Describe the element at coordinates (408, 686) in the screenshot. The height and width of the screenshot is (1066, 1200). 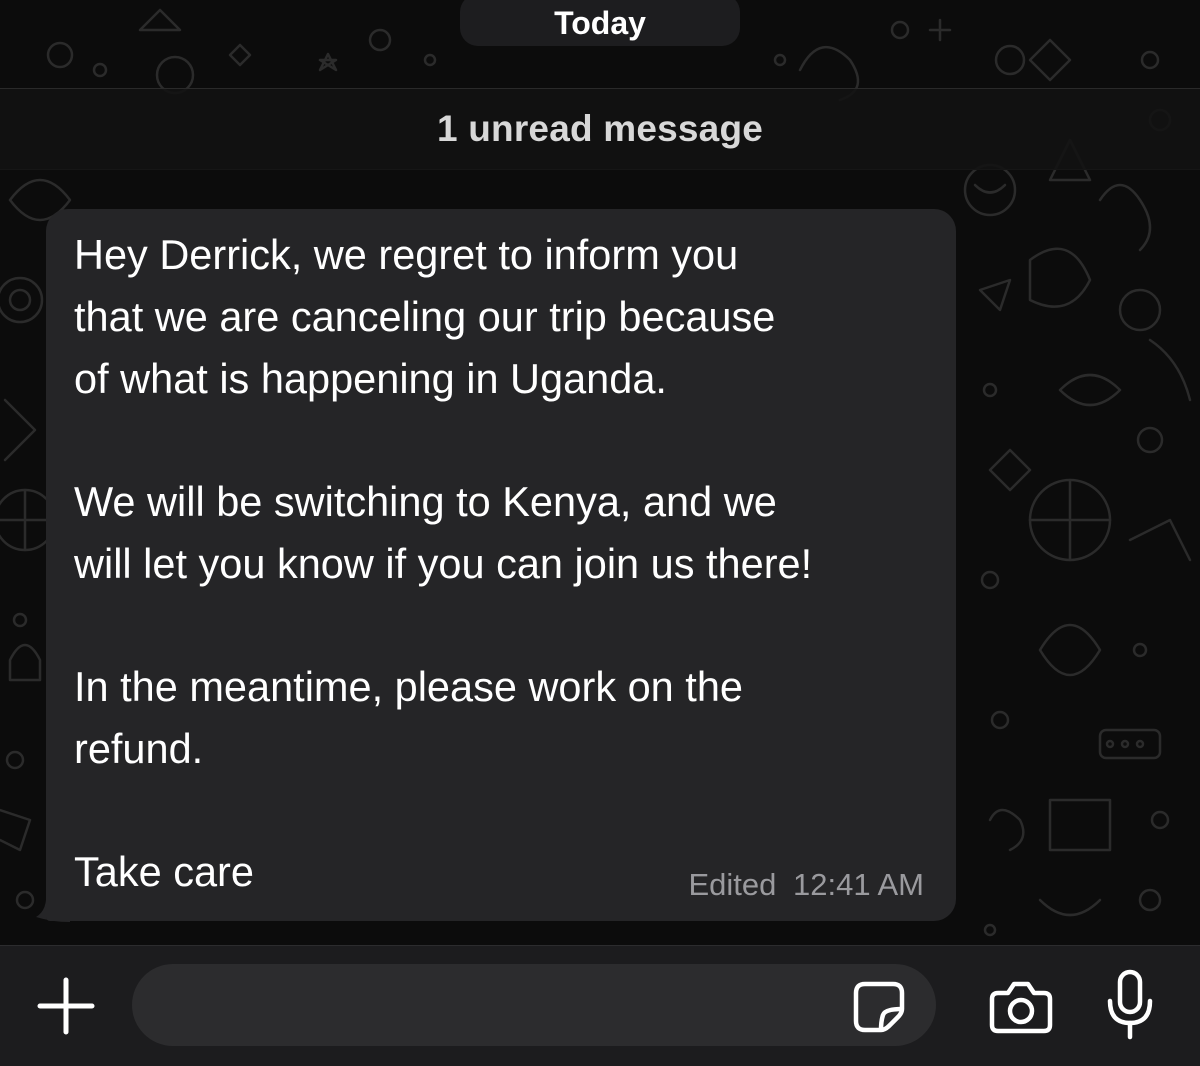
I see `message-text-line: In the meantime, please work on the` at that location.